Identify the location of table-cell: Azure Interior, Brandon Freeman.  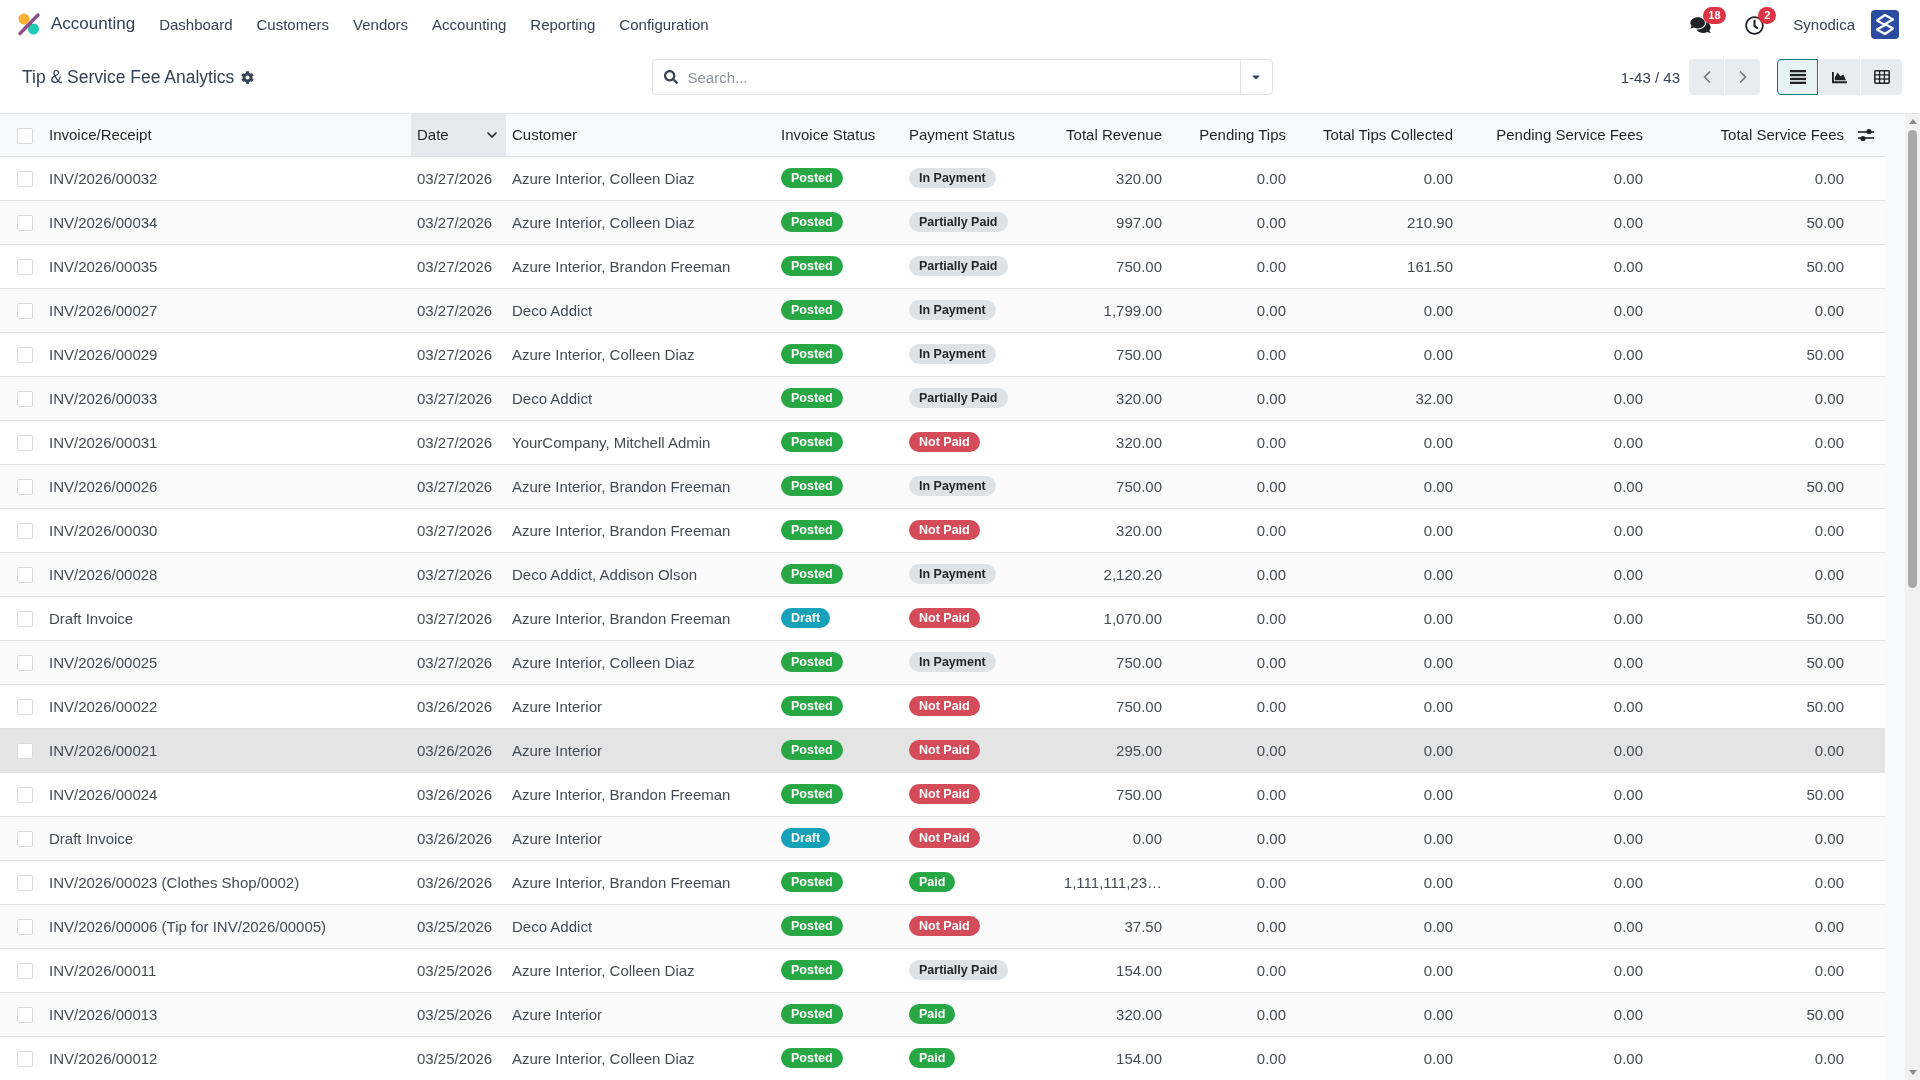
(640, 530).